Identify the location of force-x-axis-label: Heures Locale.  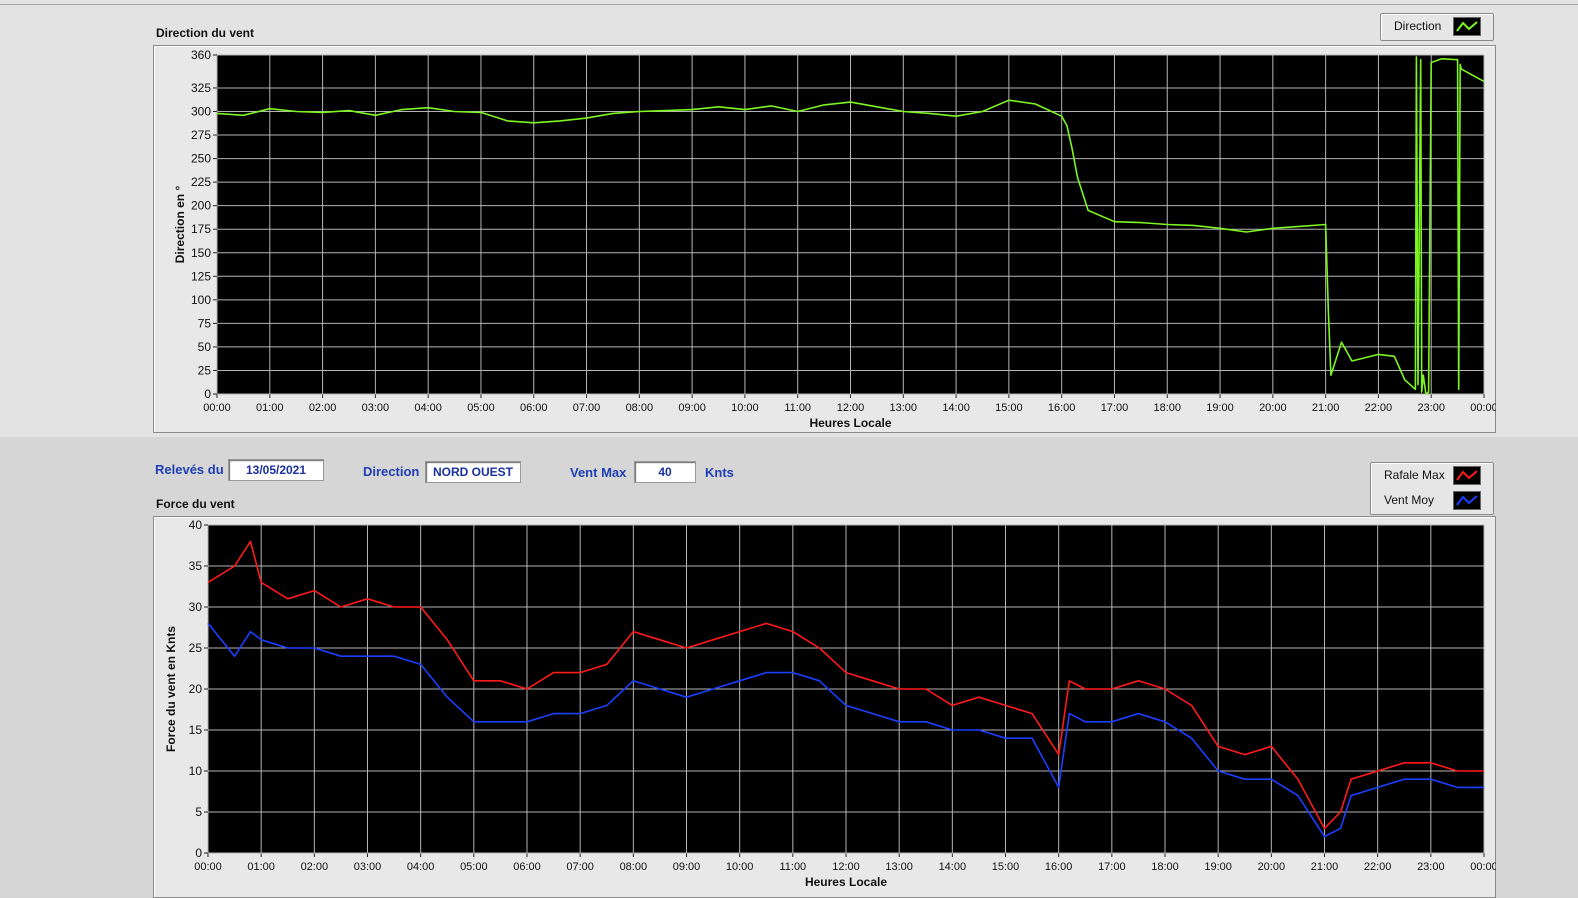
(846, 882).